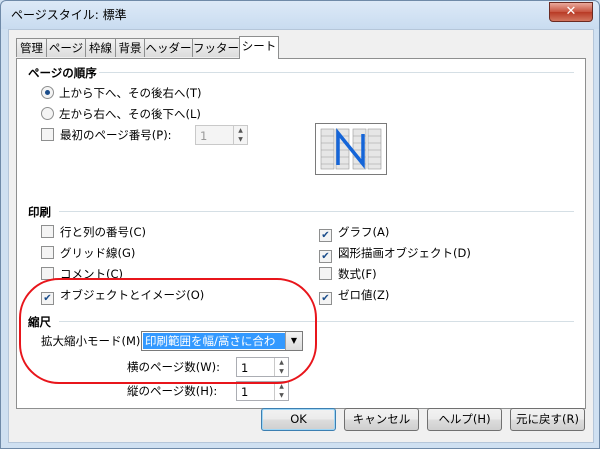 Image resolution: width=600 pixels, height=449 pixels. Describe the element at coordinates (354, 233) in the screenshot. I see `check-charts: ✔ グラフ(A)` at that location.